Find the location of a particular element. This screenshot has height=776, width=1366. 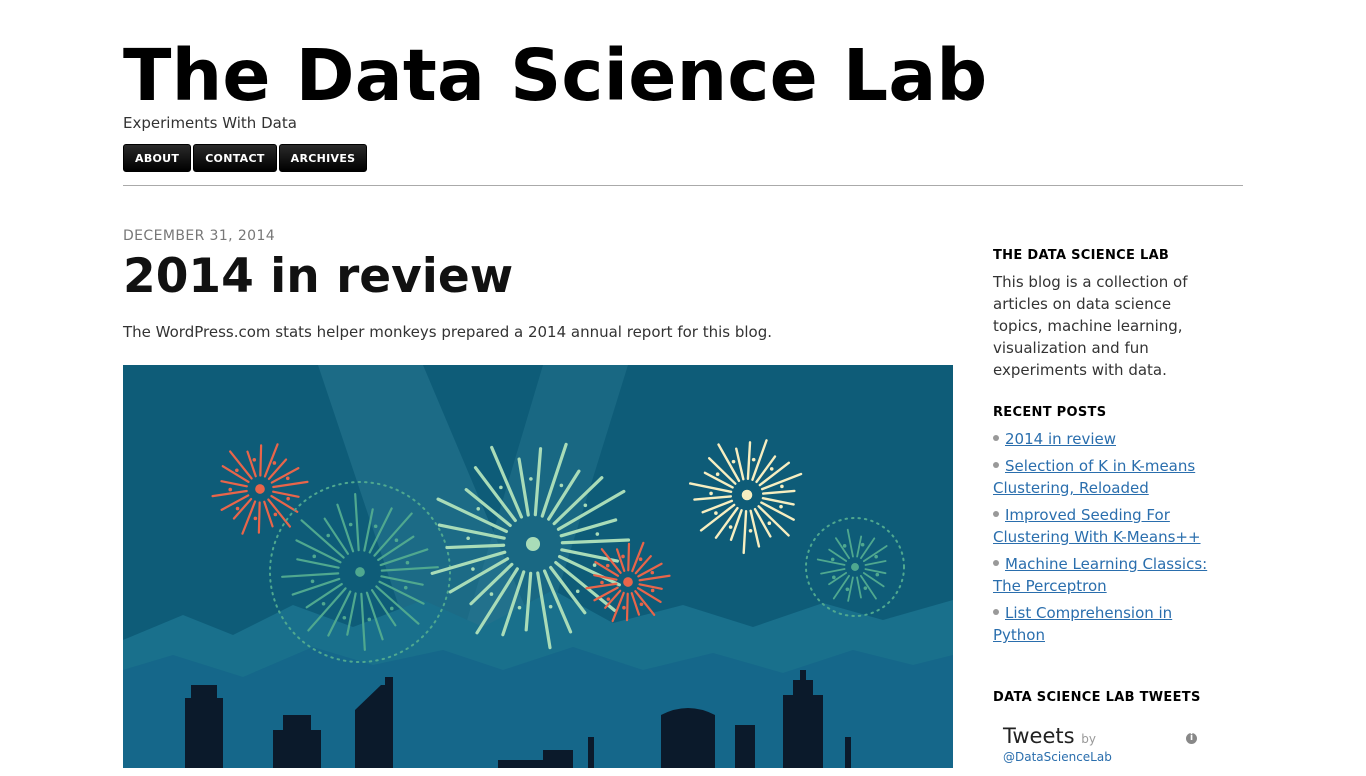

tweets-widget-title: DATA SCIENCE LAB TWEETS is located at coordinates (1097, 697).